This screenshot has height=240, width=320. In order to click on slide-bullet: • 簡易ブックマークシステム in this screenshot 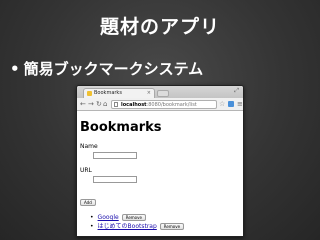, I will do `click(106, 68)`.